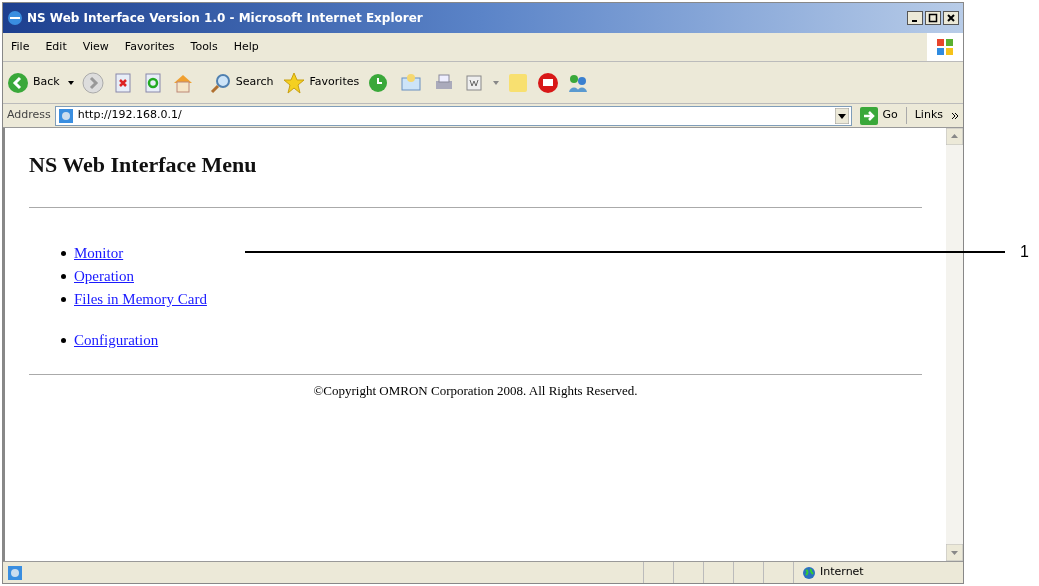  Describe the element at coordinates (926, 115) in the screenshot. I see `links-button: Links` at that location.